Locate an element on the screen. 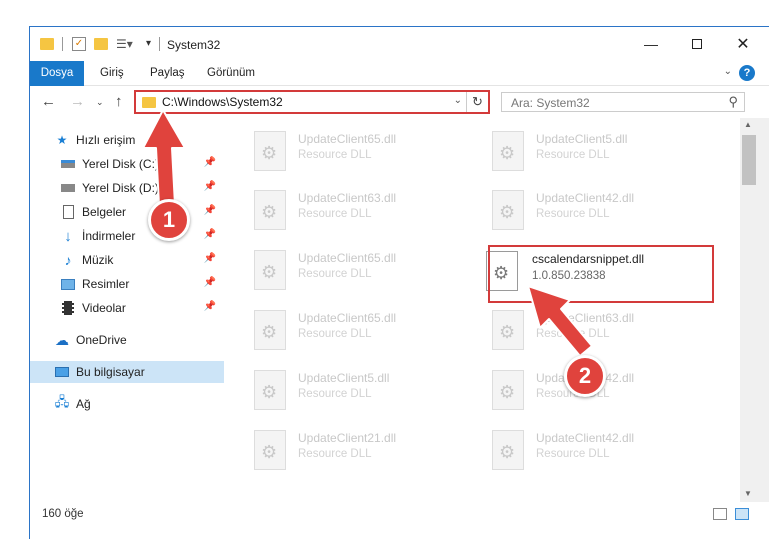  maximize-icon is located at coordinates (697, 44).